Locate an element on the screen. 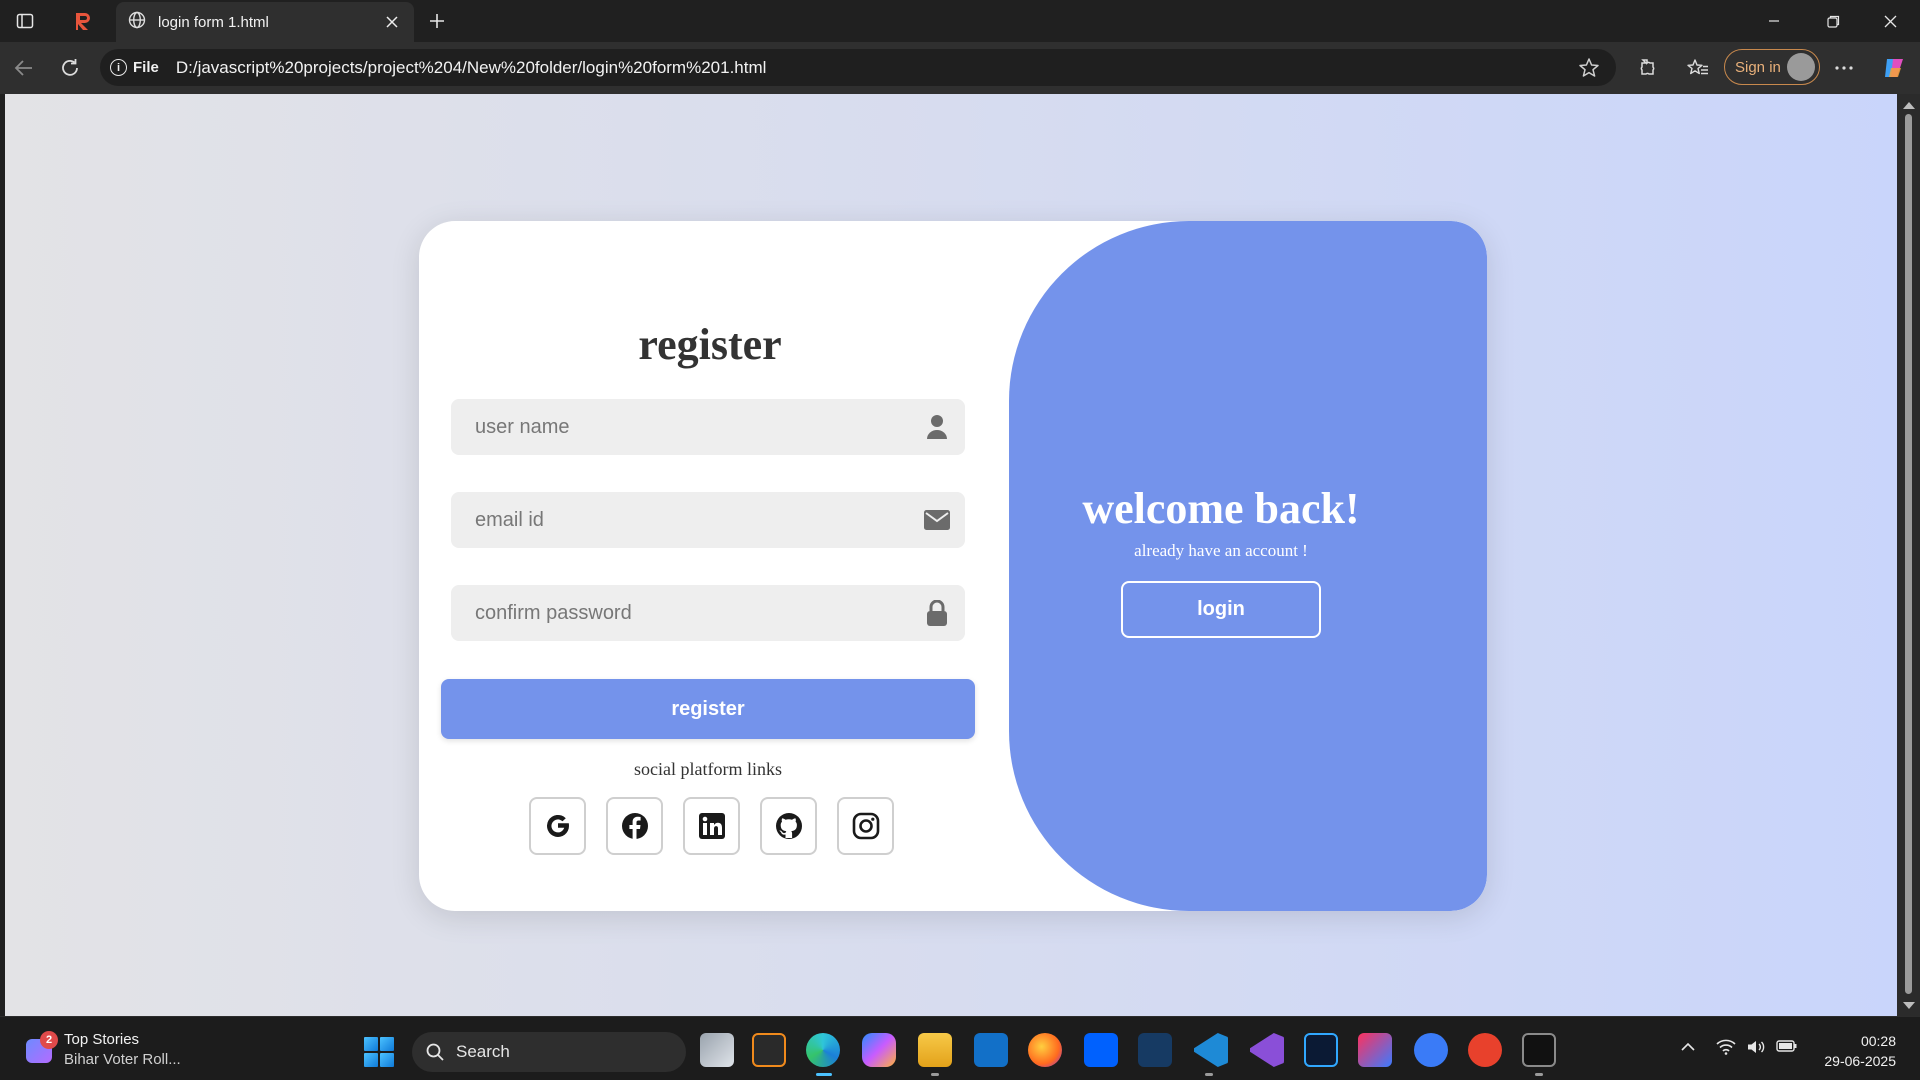 This screenshot has height=1080, width=1920. r-extension-icon is located at coordinates (83, 21).